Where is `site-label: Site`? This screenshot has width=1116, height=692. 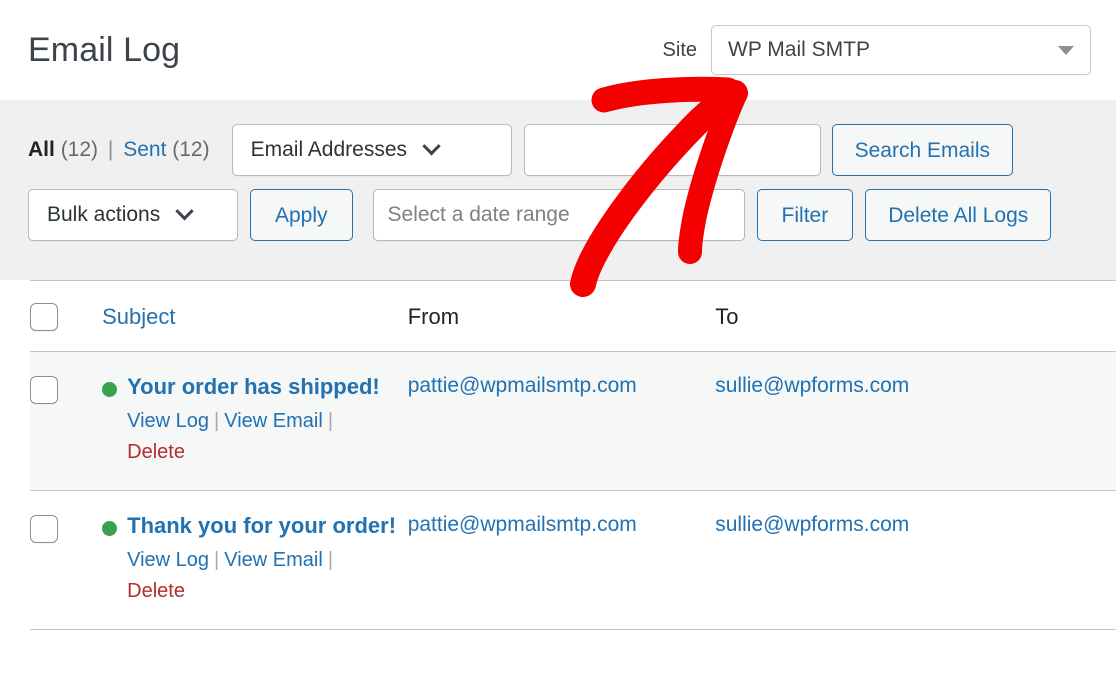 site-label: Site is located at coordinates (679, 49).